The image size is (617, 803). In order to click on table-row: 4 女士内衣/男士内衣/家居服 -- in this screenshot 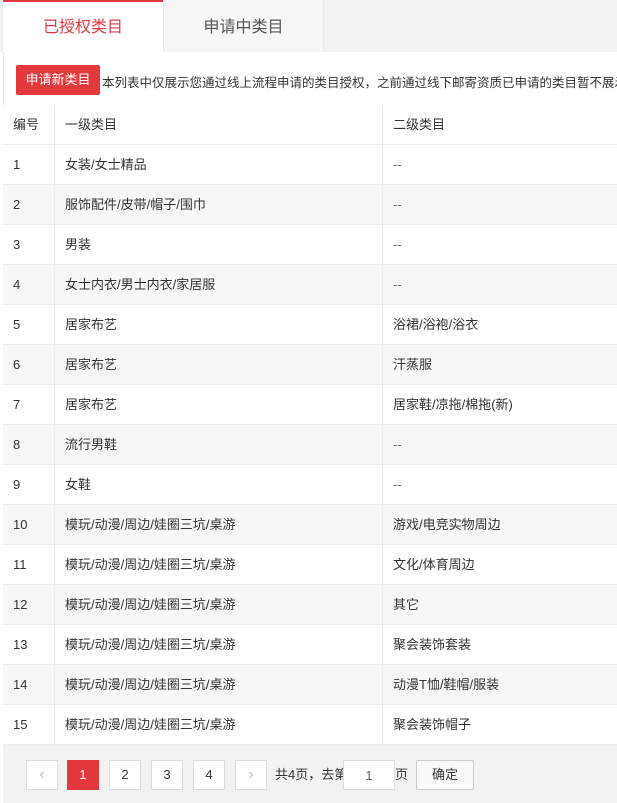, I will do `click(310, 285)`.